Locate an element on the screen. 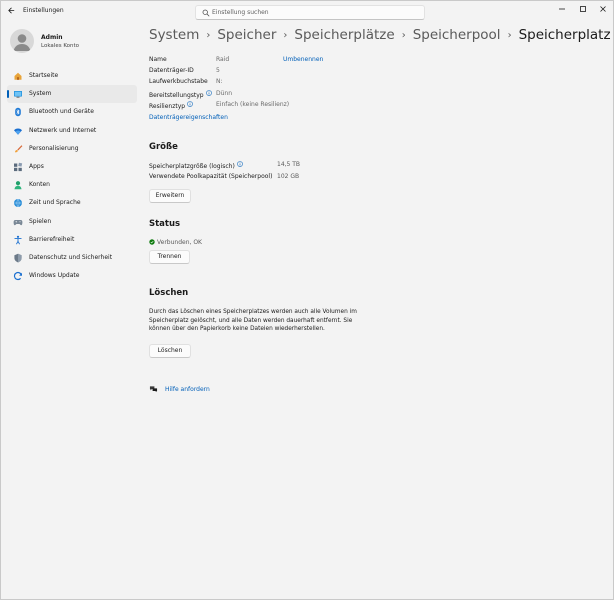  settings-search is located at coordinates (310, 12).